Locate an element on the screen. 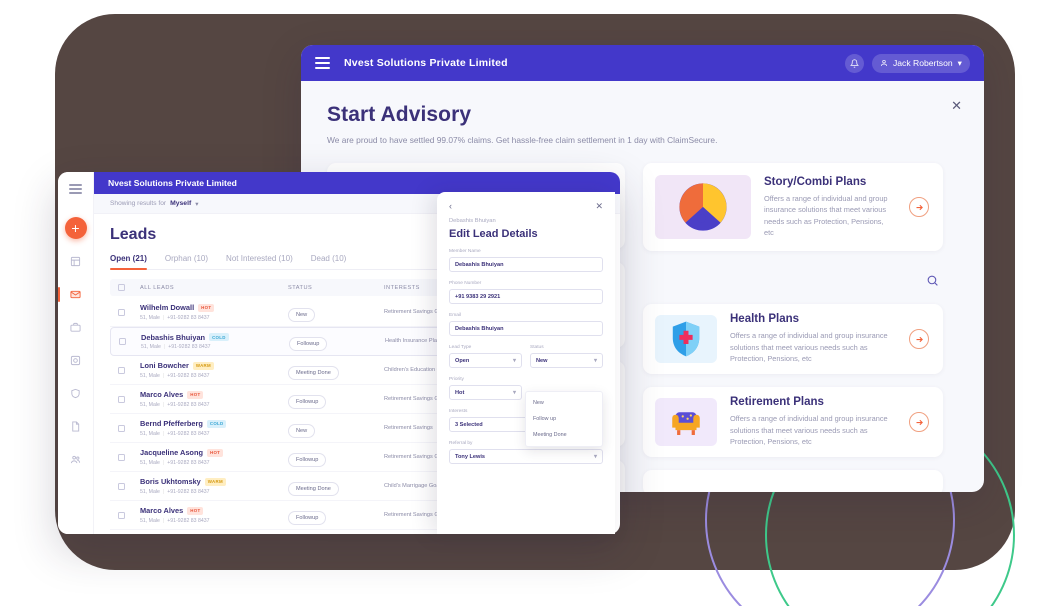 The image size is (1044, 606). dropdown-option: Meeting Done is located at coordinates (564, 435).